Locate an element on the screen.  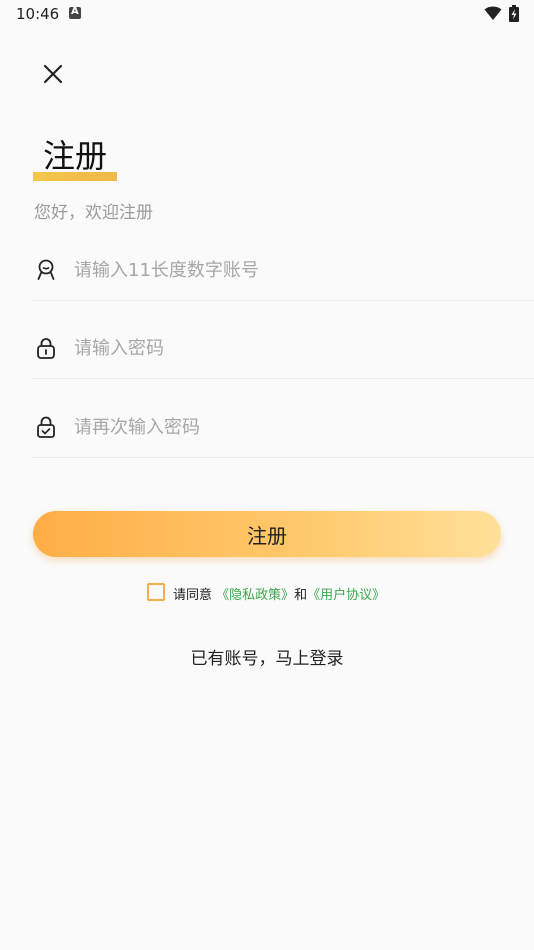
agreement-prefix: 请同意 is located at coordinates (195, 595).